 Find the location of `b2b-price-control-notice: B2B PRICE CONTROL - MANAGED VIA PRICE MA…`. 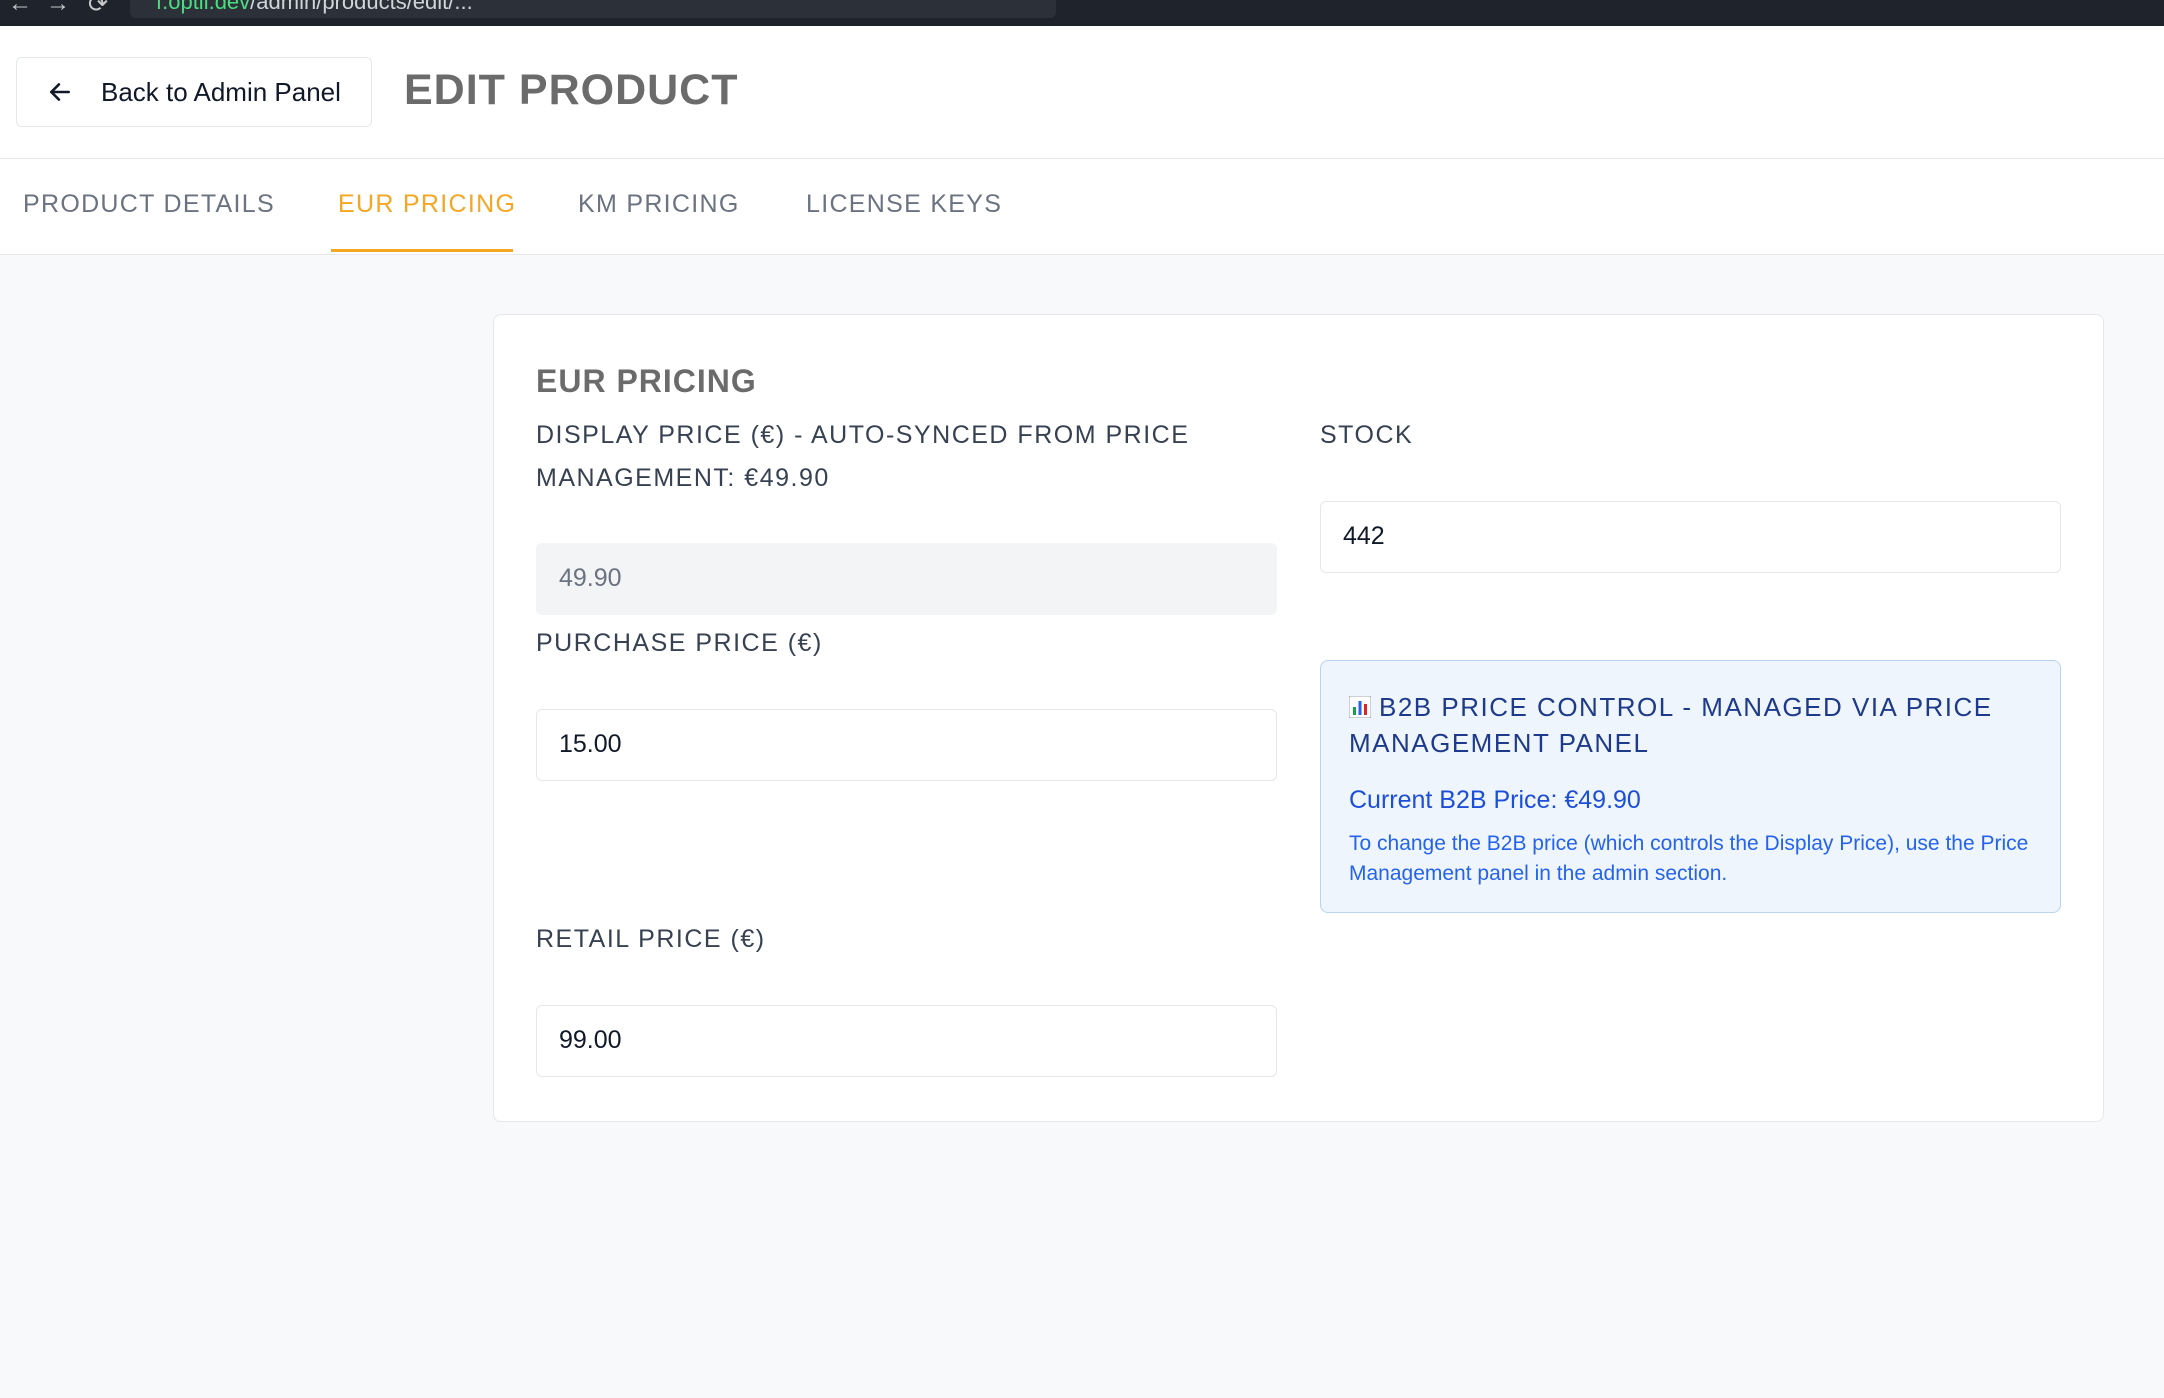

b2b-price-control-notice: B2B PRICE CONTROL - MANAGED VIA PRICE MA… is located at coordinates (1690, 786).